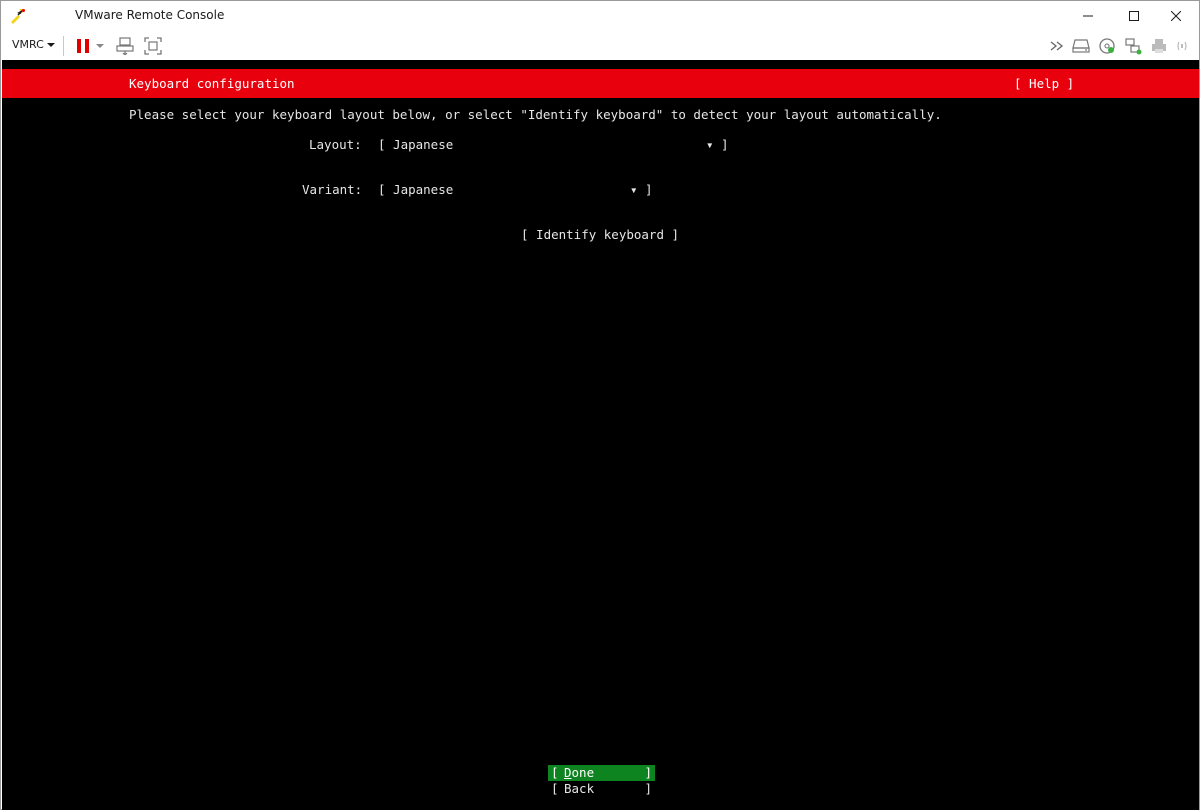 The width and height of the screenshot is (1200, 810). What do you see at coordinates (50, 44) in the screenshot?
I see `chevron-down-icon` at bounding box center [50, 44].